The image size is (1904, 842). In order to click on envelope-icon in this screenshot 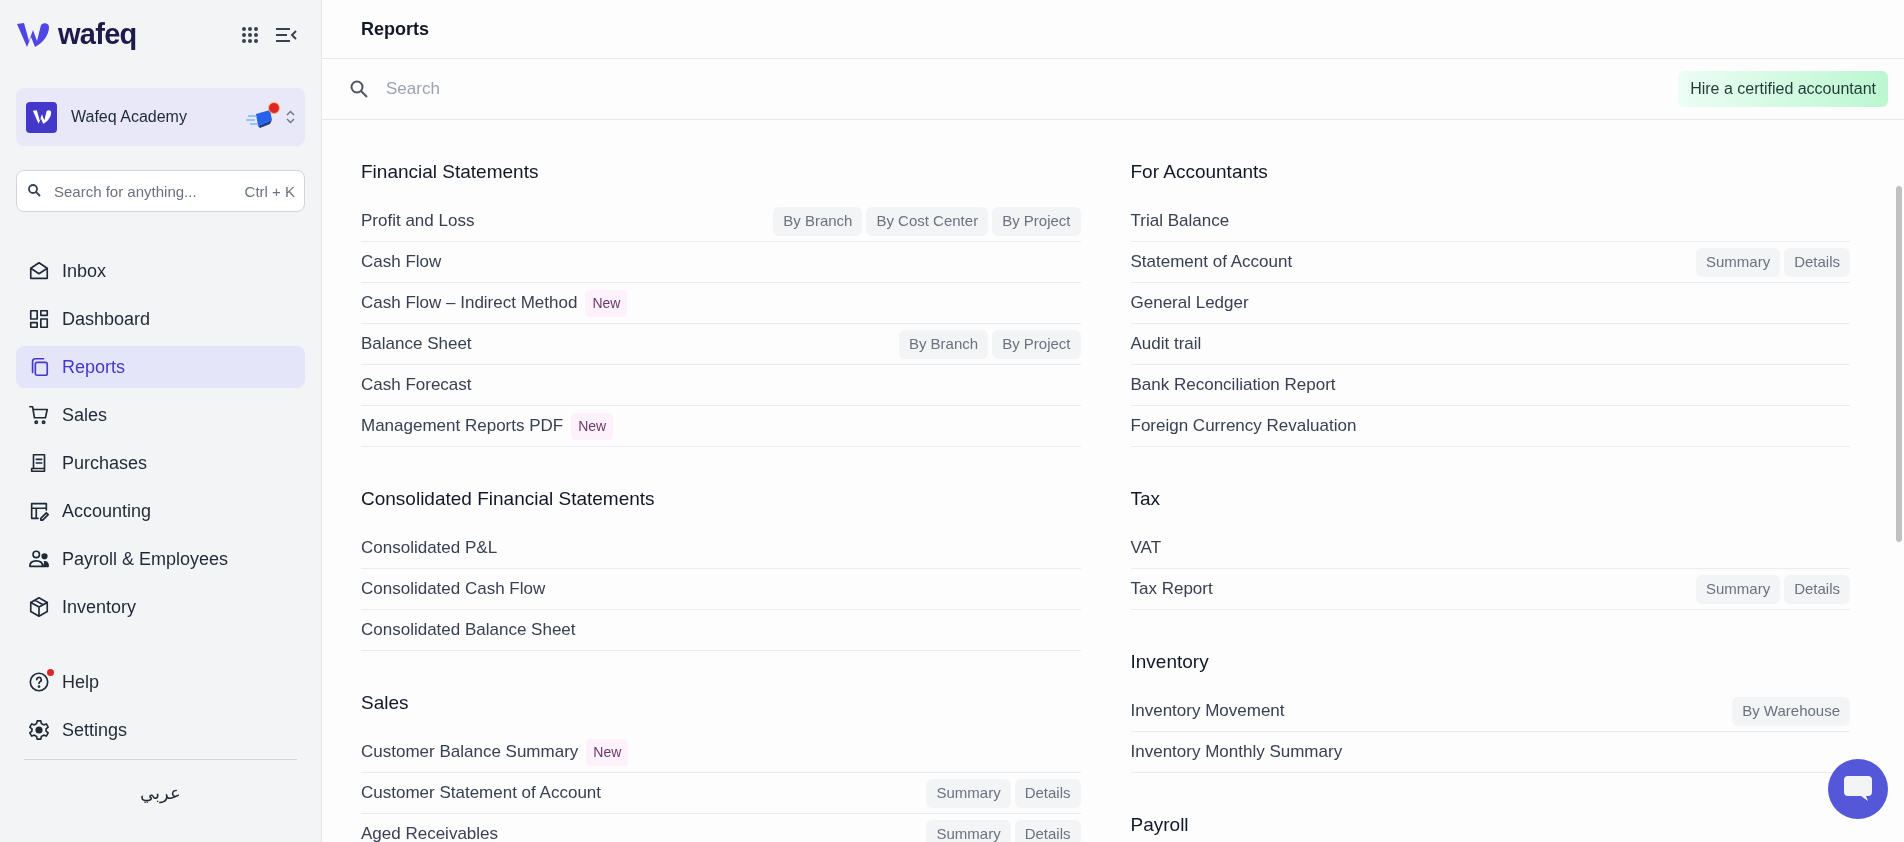, I will do `click(39, 271)`.